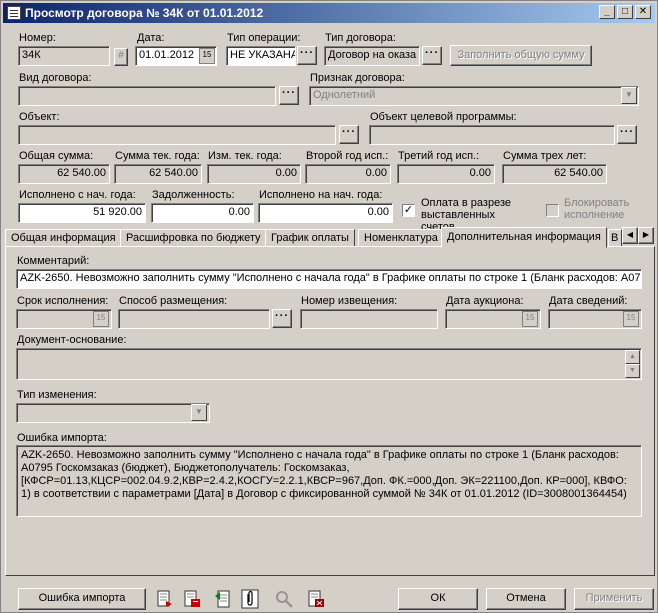 The image size is (658, 613). What do you see at coordinates (614, 599) in the screenshot?
I see `apply-button: Применить` at bounding box center [614, 599].